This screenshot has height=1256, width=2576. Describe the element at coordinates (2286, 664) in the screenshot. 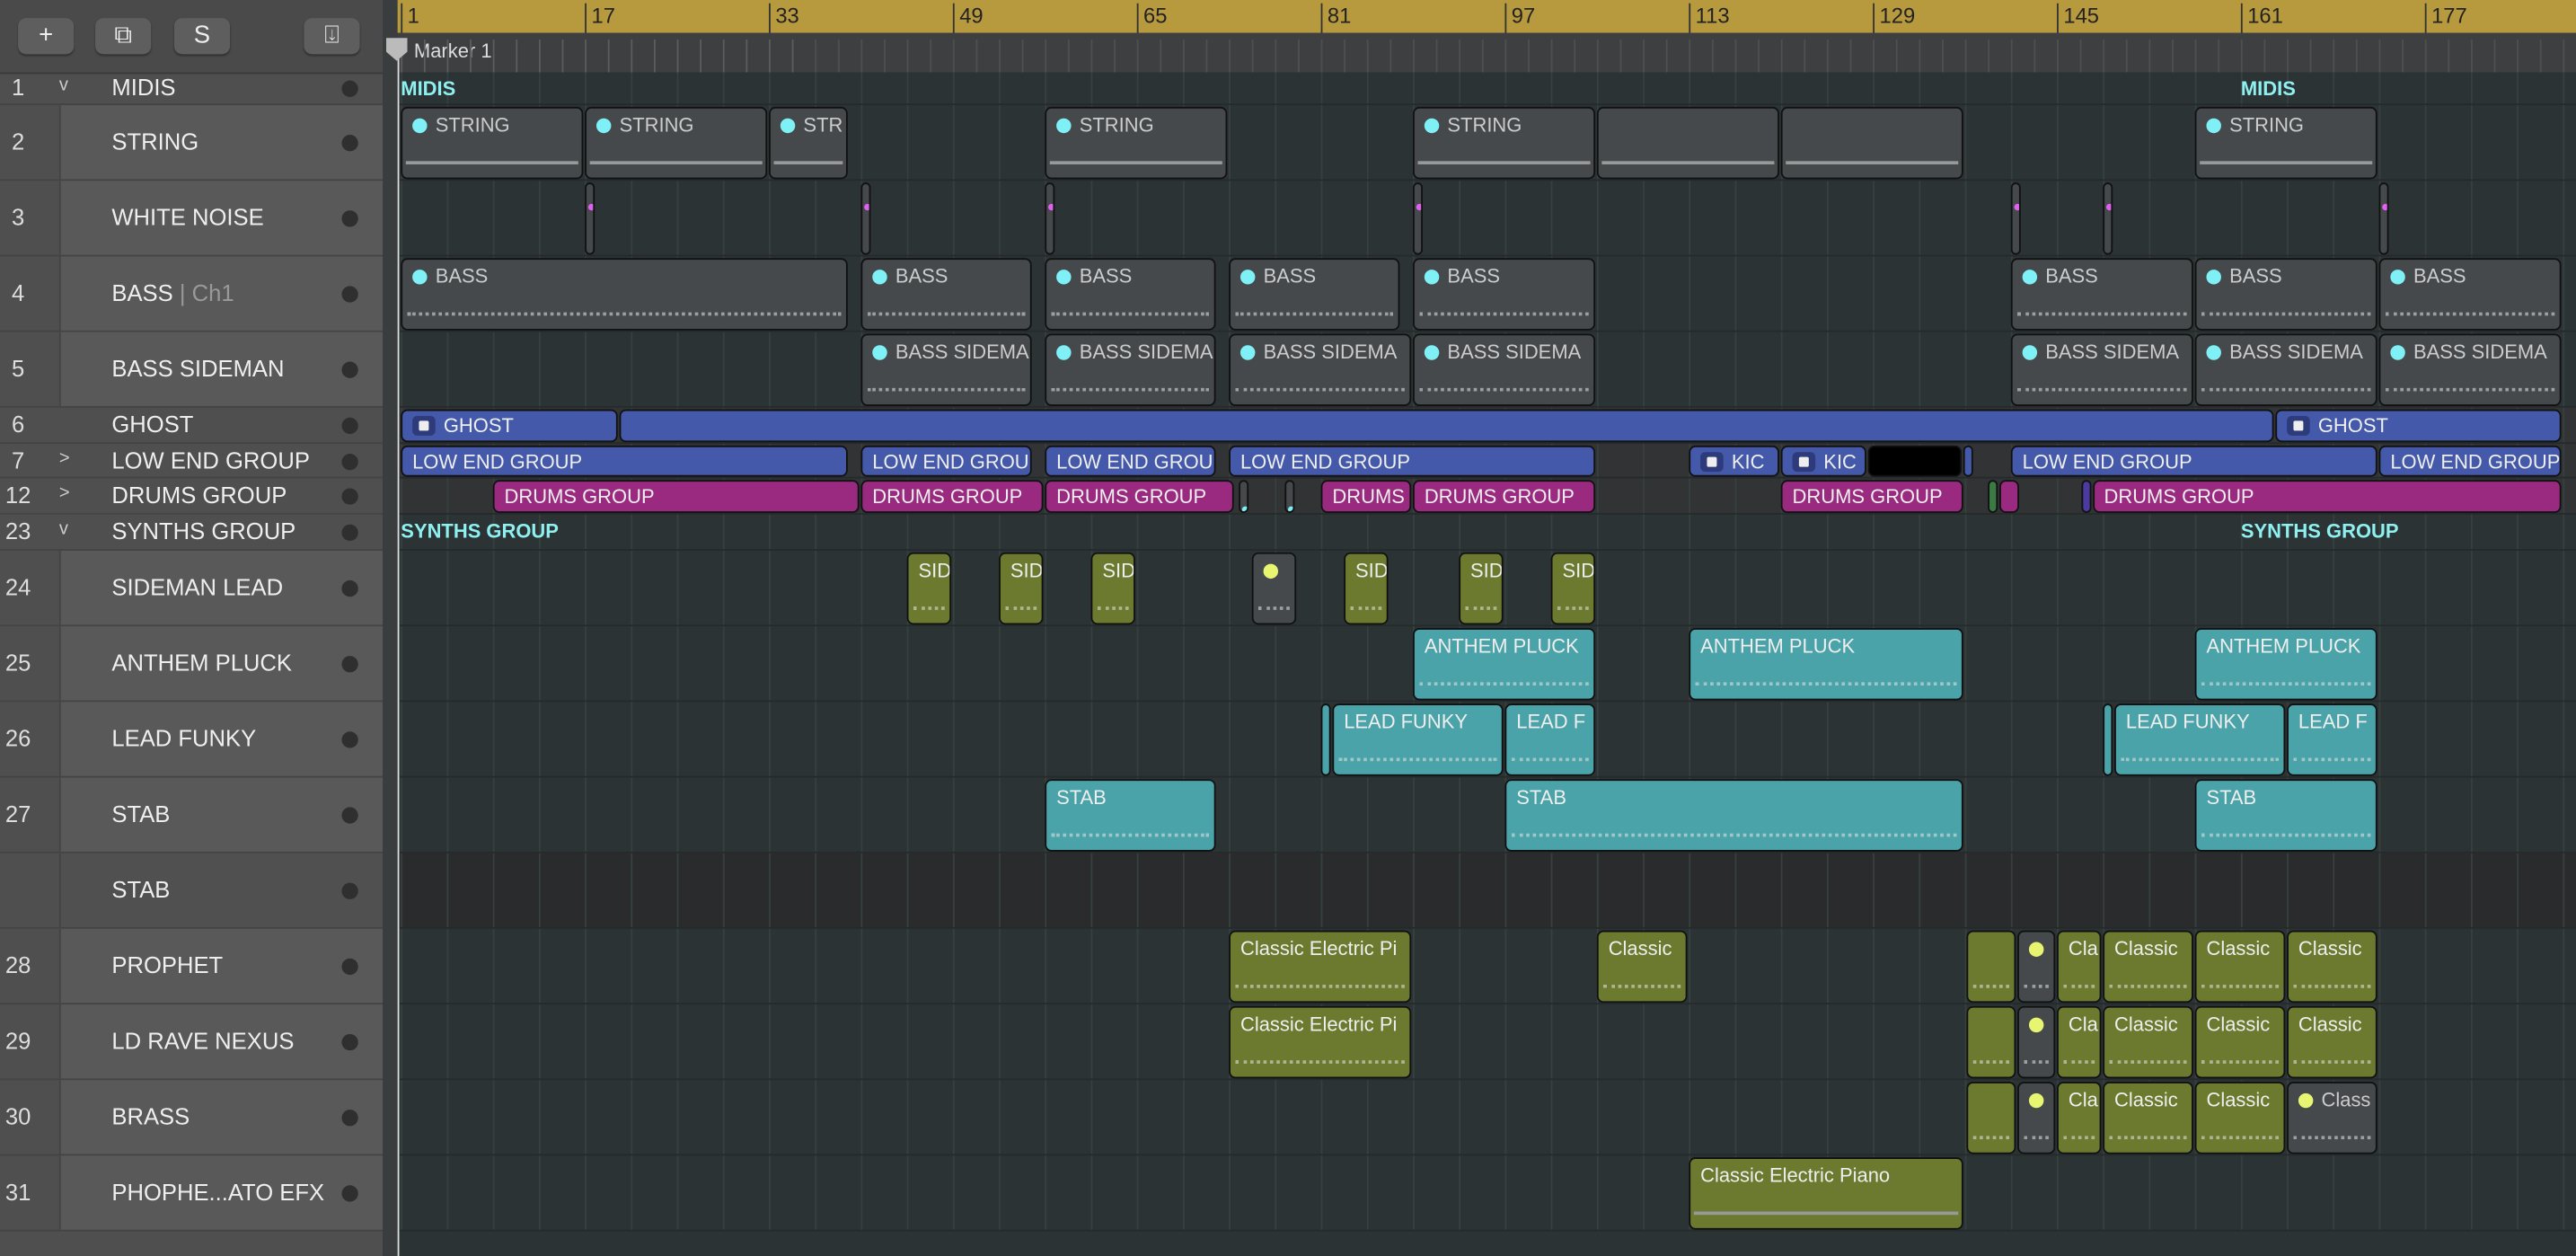

I see `region: ANTHEM PLUCK` at that location.